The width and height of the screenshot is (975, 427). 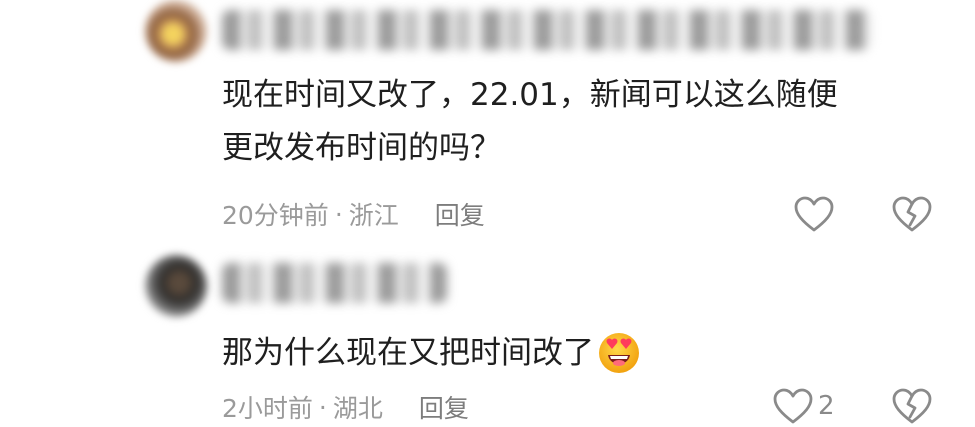 I want to click on like-count: 2, so click(x=826, y=406).